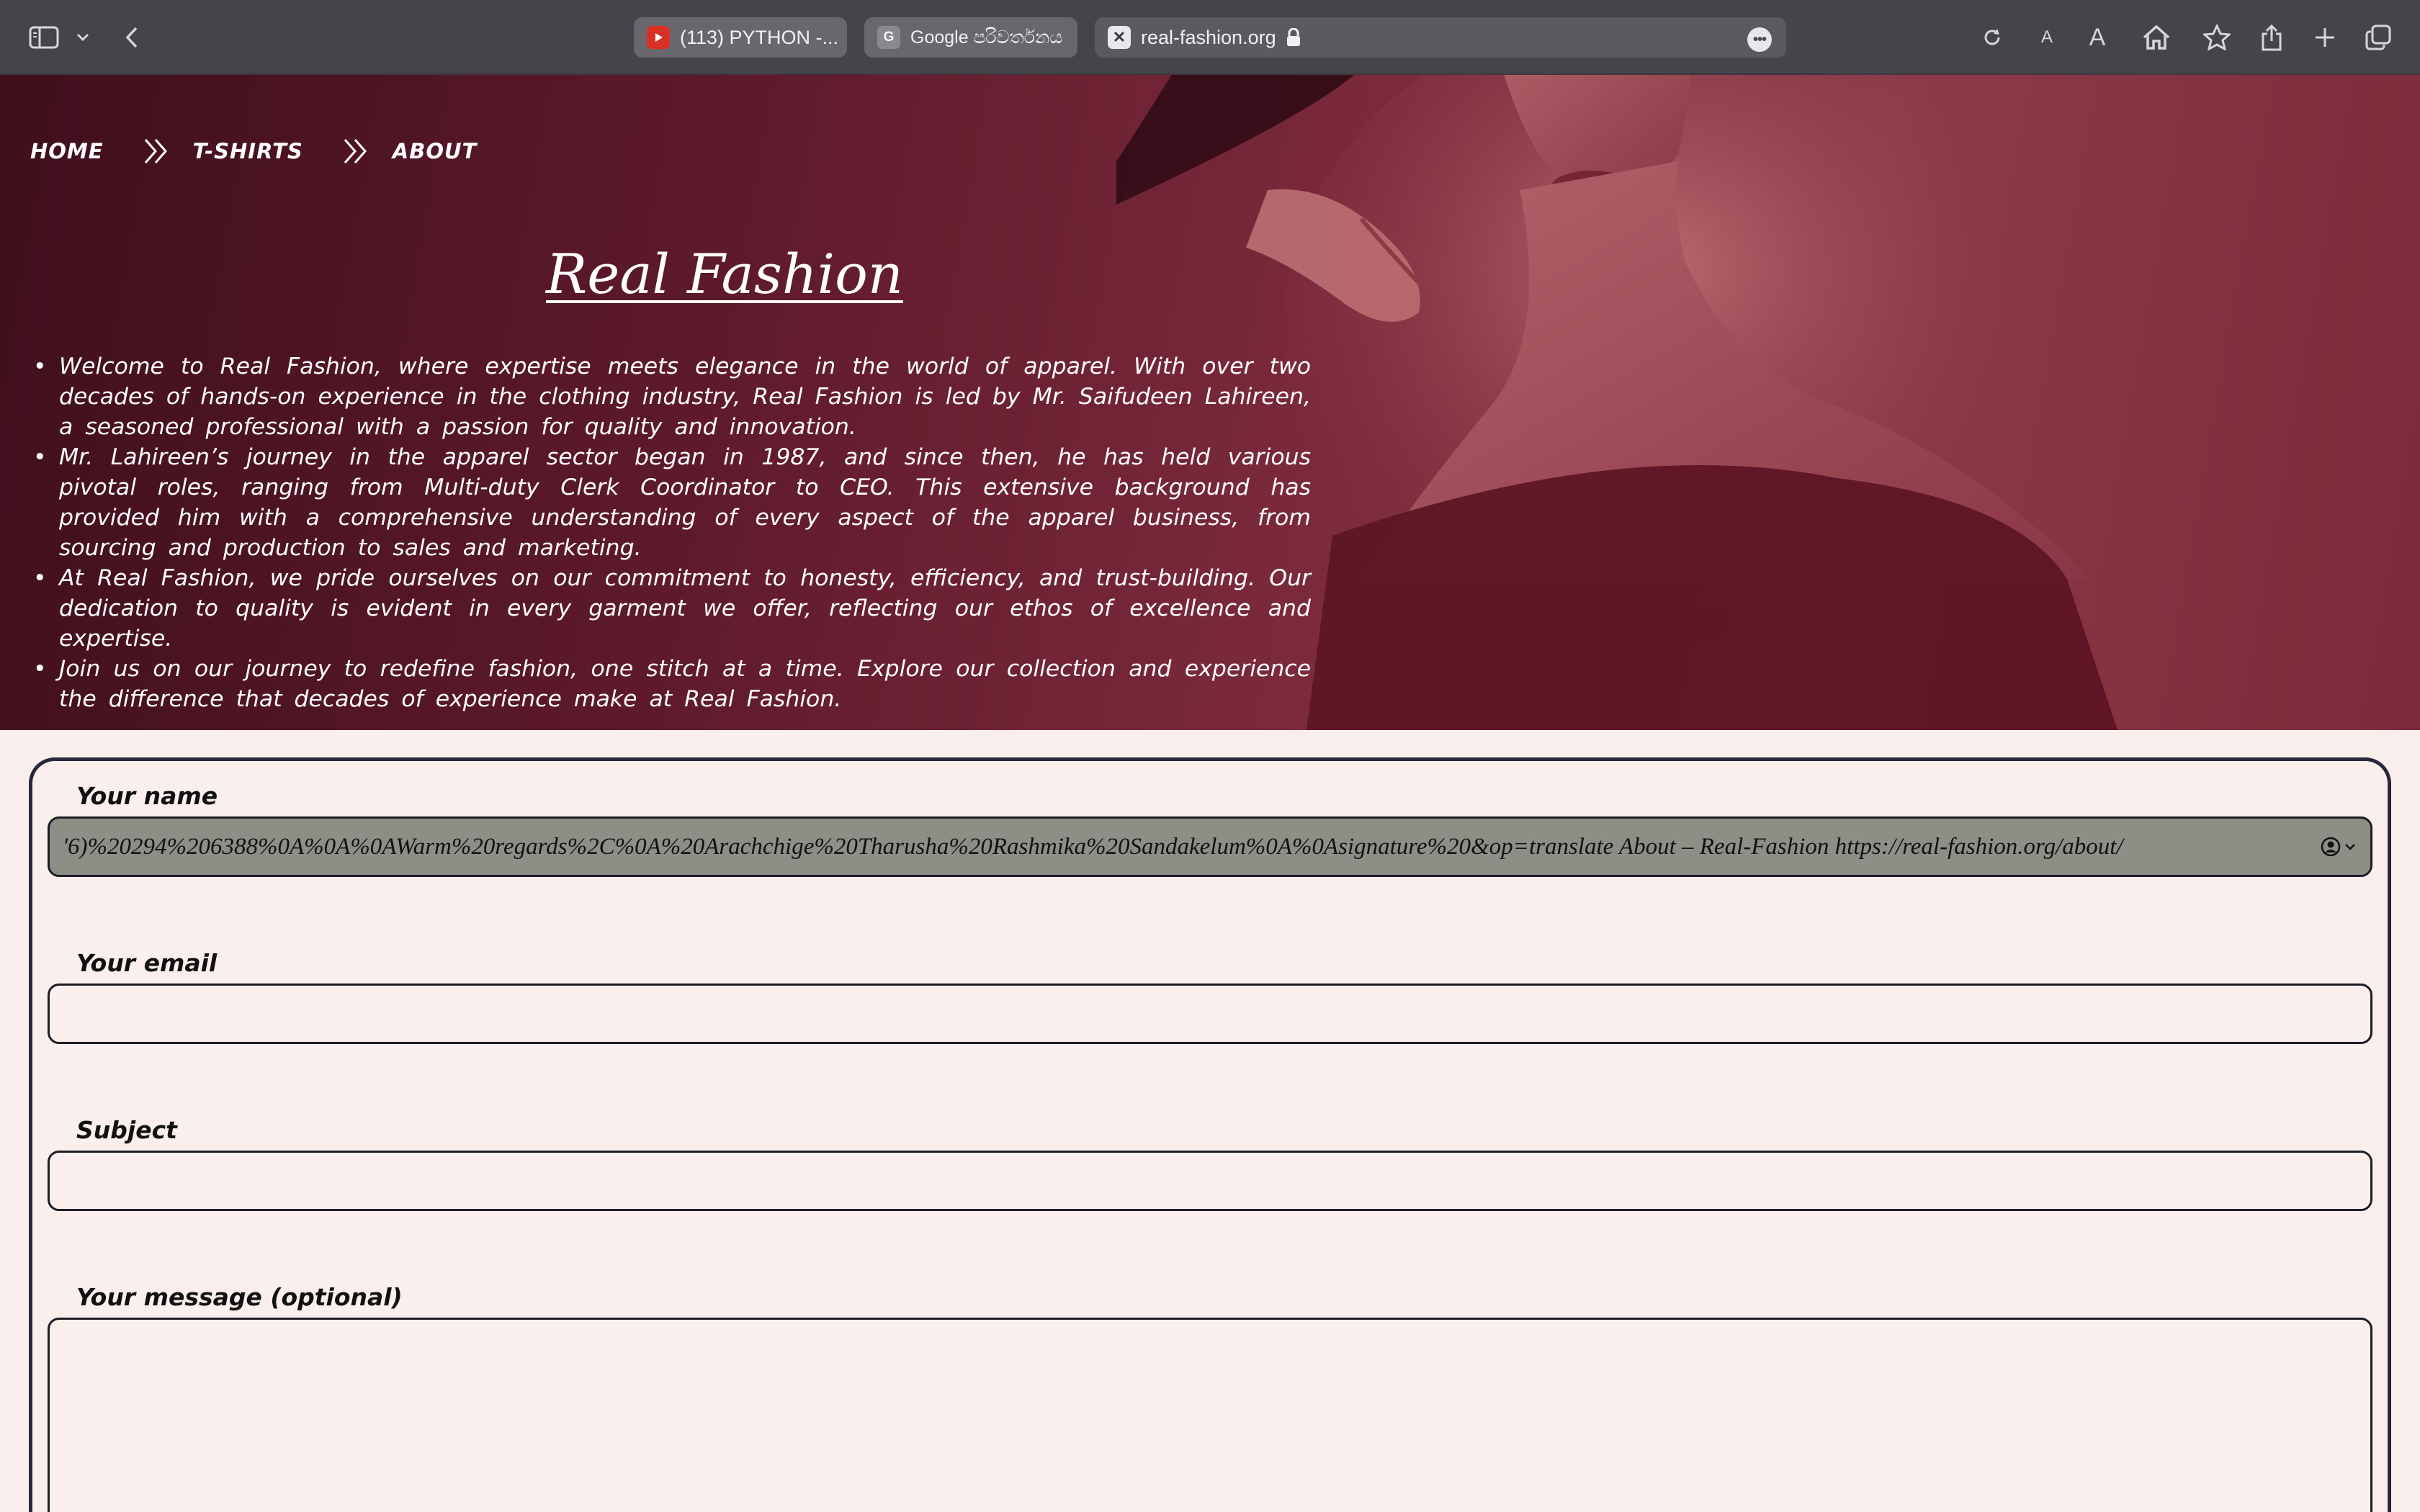 This screenshot has height=1512, width=2420. I want to click on address-text: real-fashion.org, so click(1208, 37).